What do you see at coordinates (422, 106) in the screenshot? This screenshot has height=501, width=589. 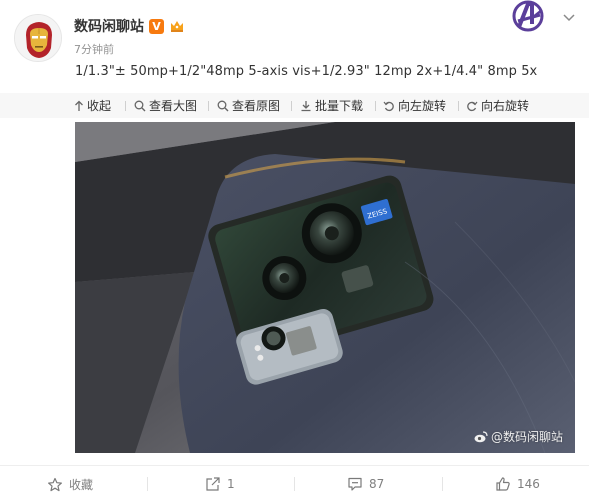 I see `rotate-left-label: 向左旋转` at bounding box center [422, 106].